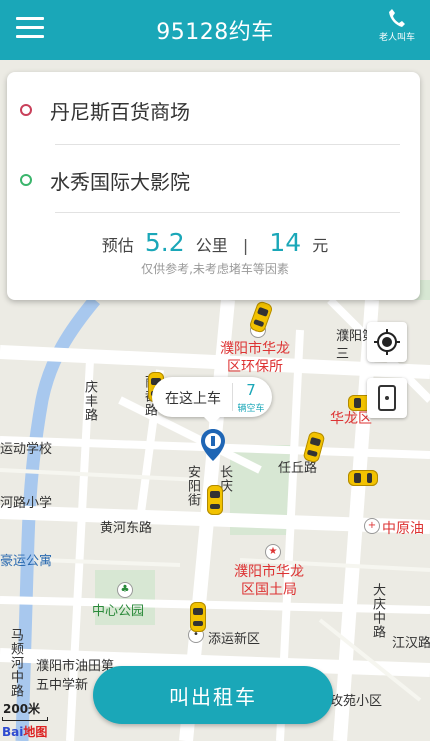 This screenshot has width=430, height=741. I want to click on destination-text: 水秀国际大影院, so click(120, 181).